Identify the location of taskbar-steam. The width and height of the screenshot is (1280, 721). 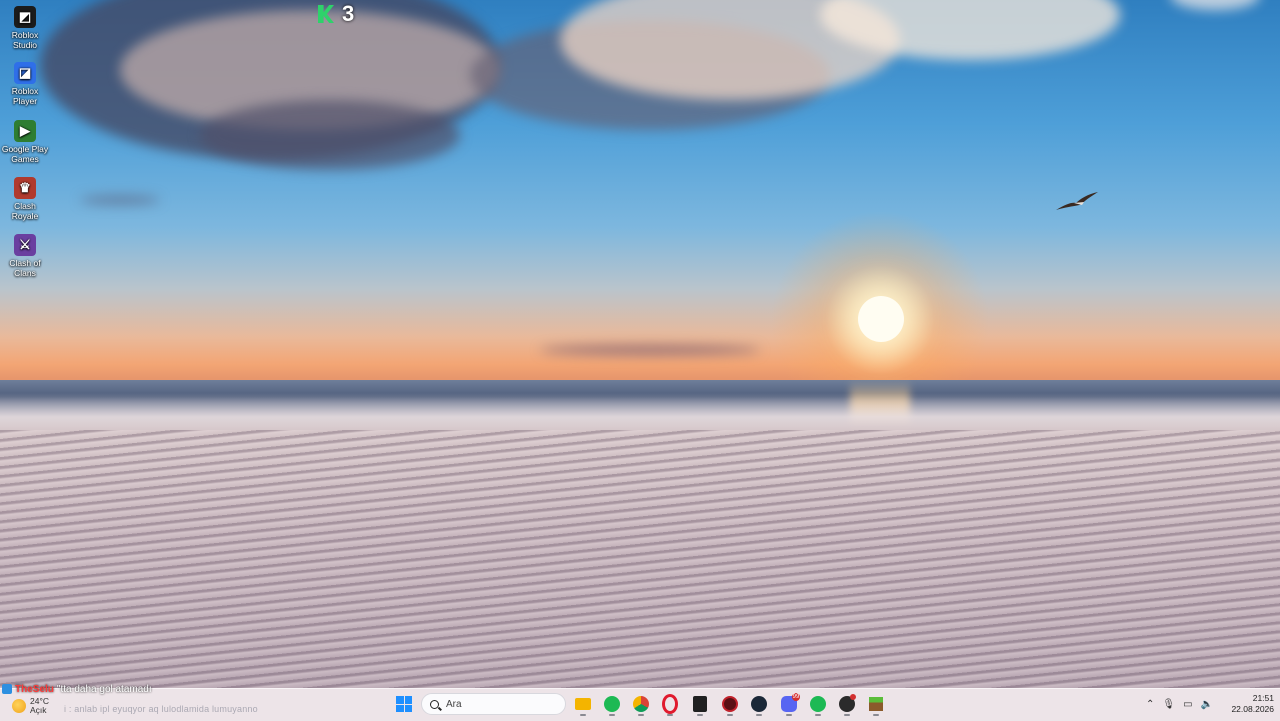
(759, 704).